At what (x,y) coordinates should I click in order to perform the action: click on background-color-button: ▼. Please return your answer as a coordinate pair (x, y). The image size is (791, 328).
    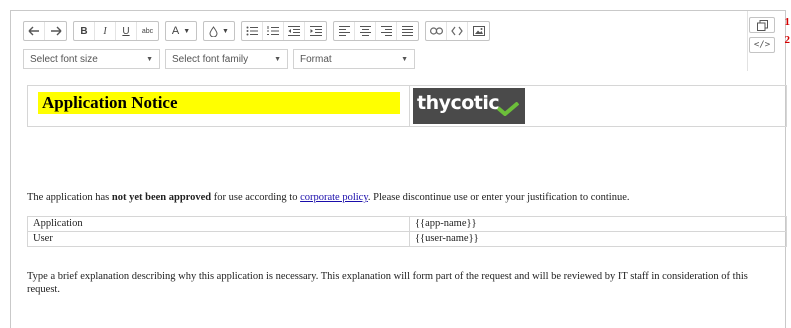
    Looking at the image, I should click on (219, 31).